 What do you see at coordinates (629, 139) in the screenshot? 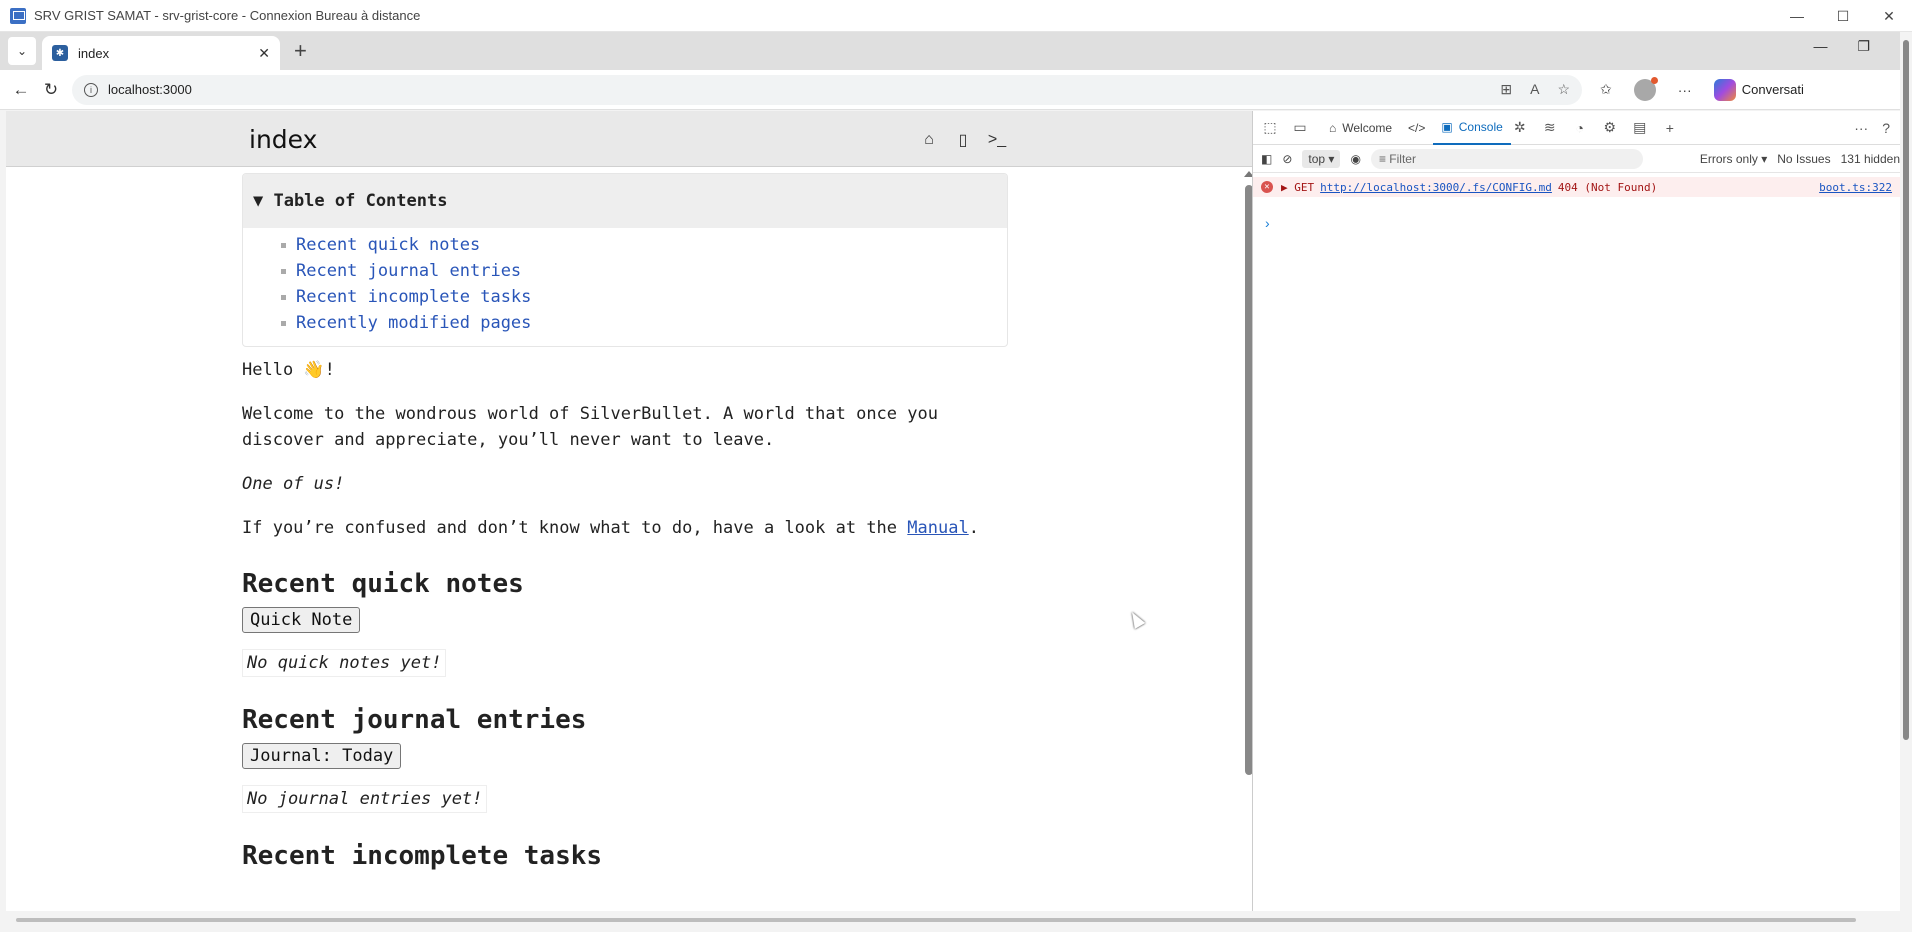
I see `silverbullet-header: index ⌂ ▯ >_` at bounding box center [629, 139].